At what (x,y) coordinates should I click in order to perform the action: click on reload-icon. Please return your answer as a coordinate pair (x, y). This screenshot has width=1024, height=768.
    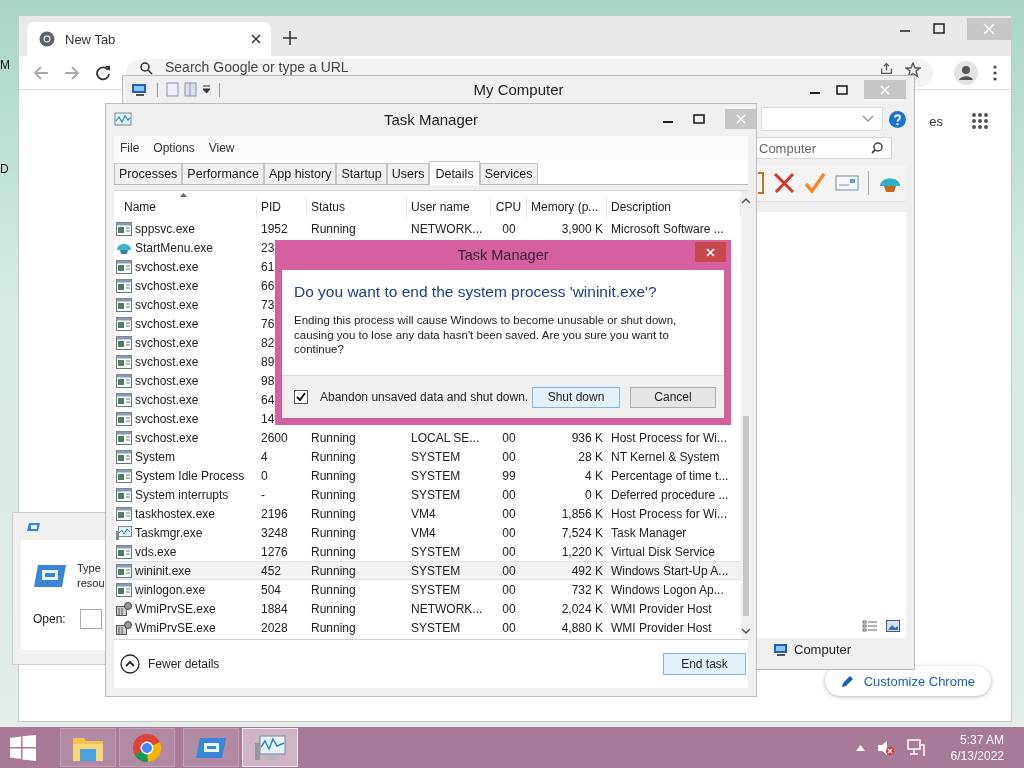
    Looking at the image, I should click on (103, 72).